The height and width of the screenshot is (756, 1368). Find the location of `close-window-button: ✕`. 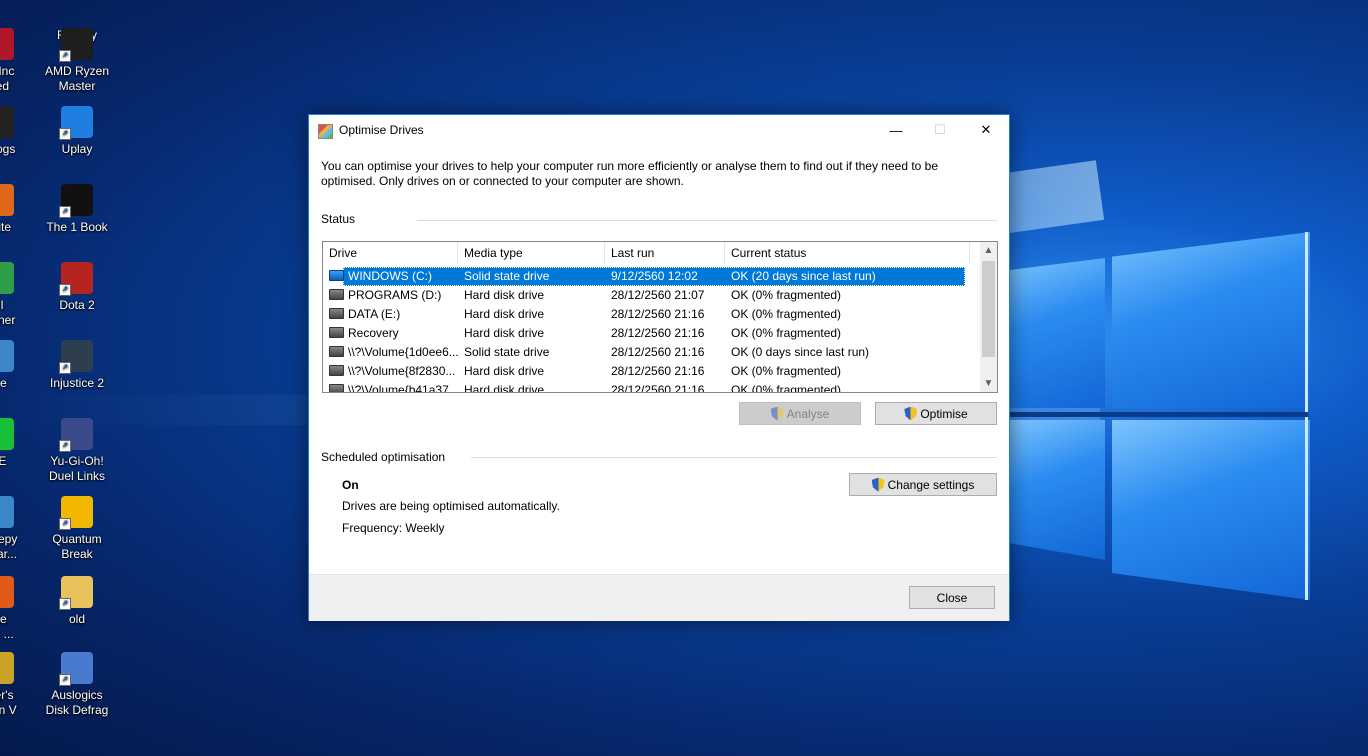

close-window-button: ✕ is located at coordinates (986, 130).